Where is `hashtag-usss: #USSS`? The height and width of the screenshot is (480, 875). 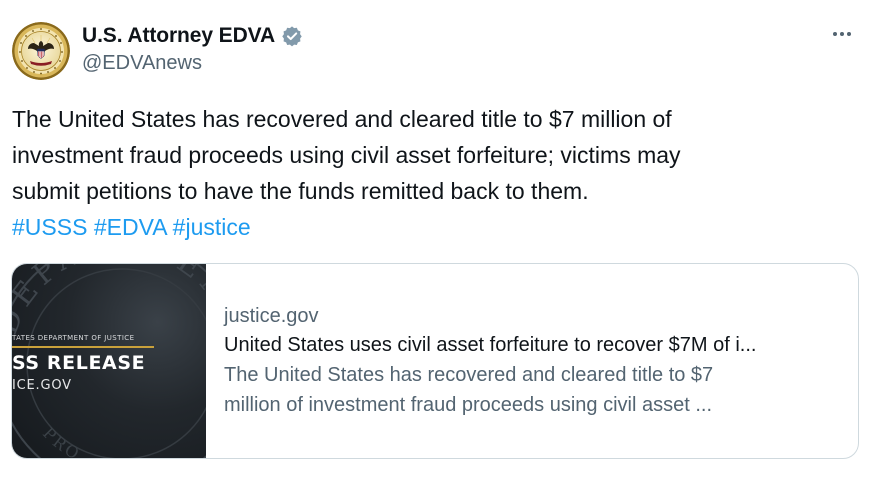
hashtag-usss: #USSS is located at coordinates (49, 227).